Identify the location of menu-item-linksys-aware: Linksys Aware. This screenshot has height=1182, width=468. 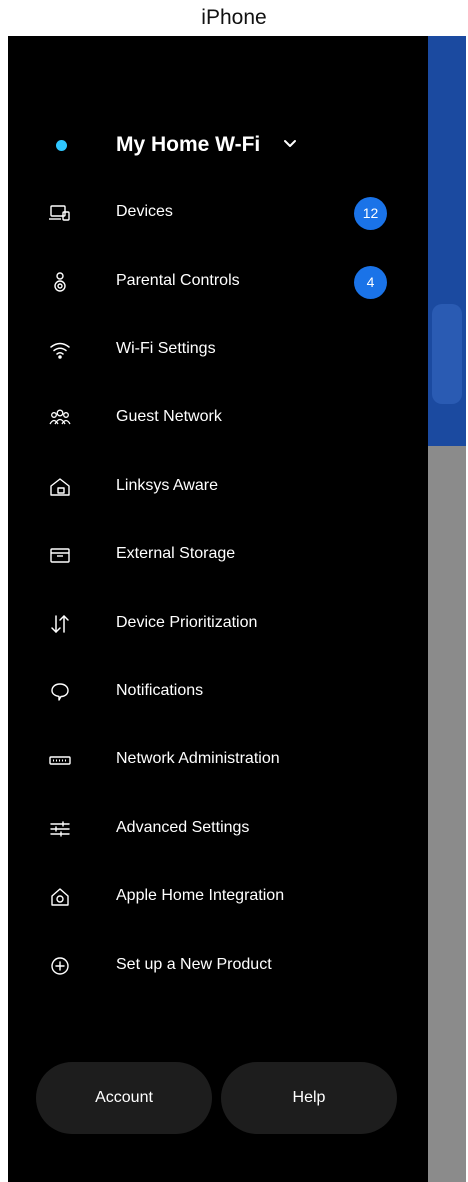
(218, 487).